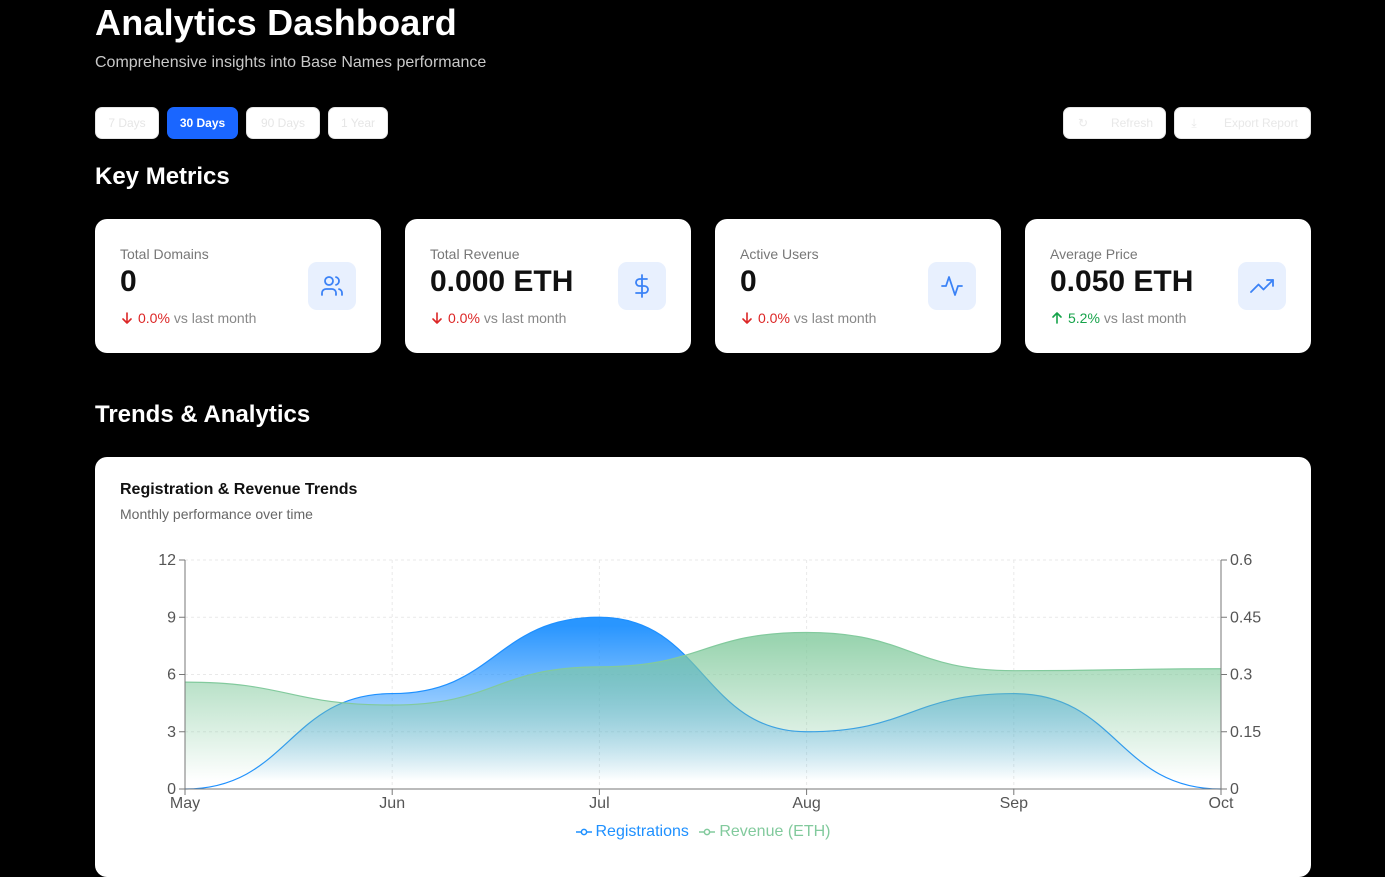 This screenshot has width=1385, height=877. Describe the element at coordinates (1131, 123) in the screenshot. I see `refresh-label: Refresh` at that location.